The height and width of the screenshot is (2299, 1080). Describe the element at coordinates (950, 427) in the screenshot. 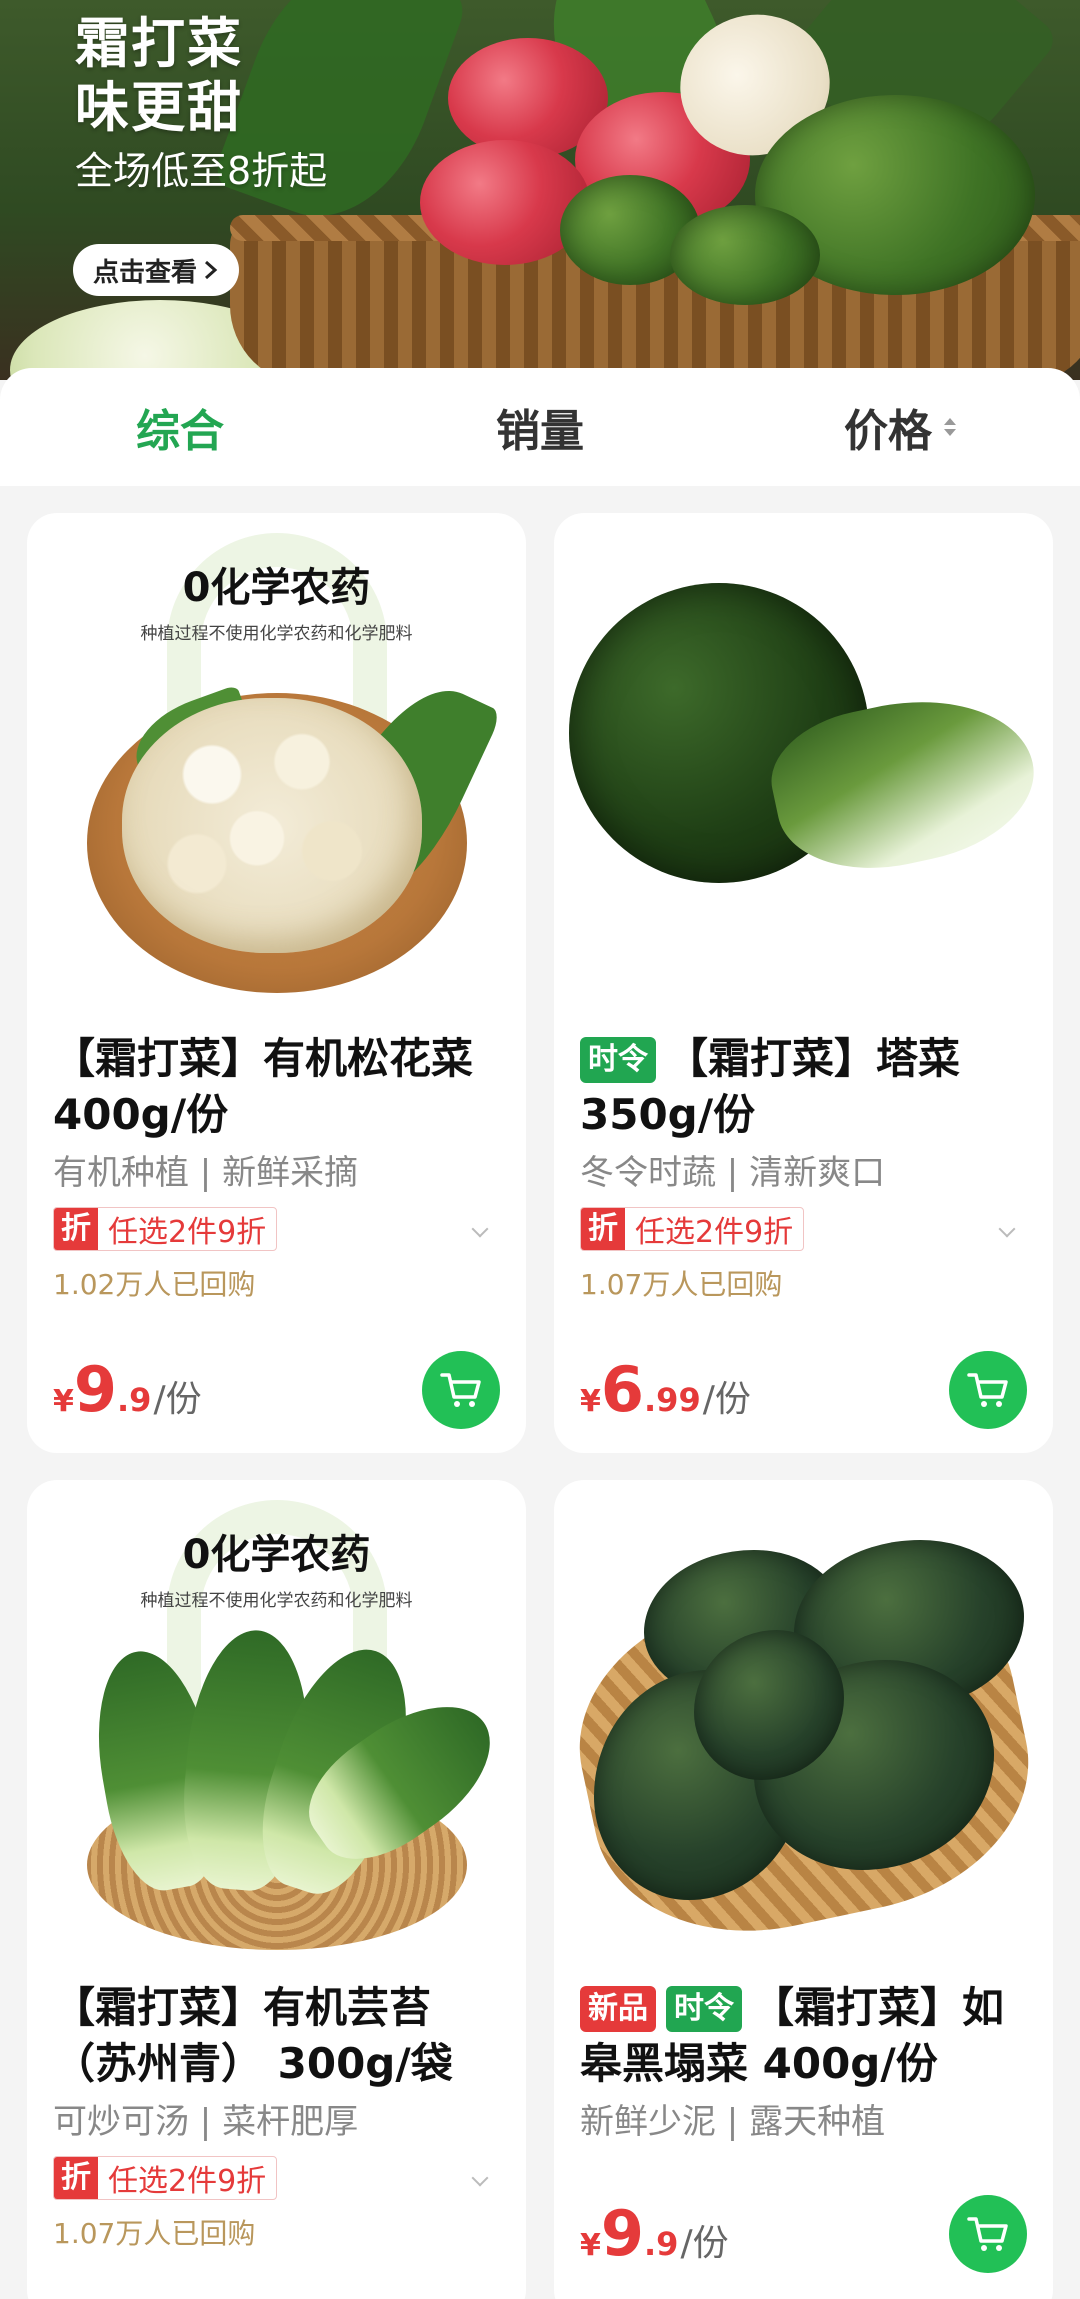

I see `sort-arrows-icon` at that location.